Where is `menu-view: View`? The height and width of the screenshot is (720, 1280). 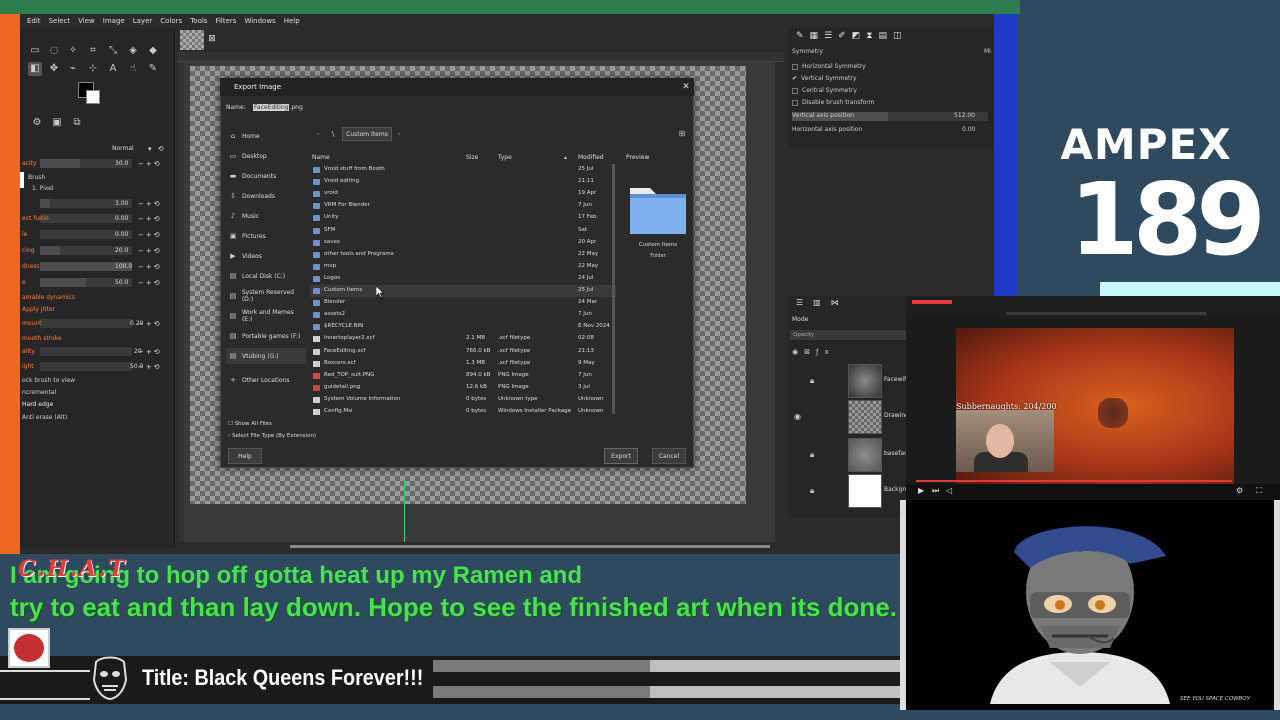
menu-view: View is located at coordinates (86, 21).